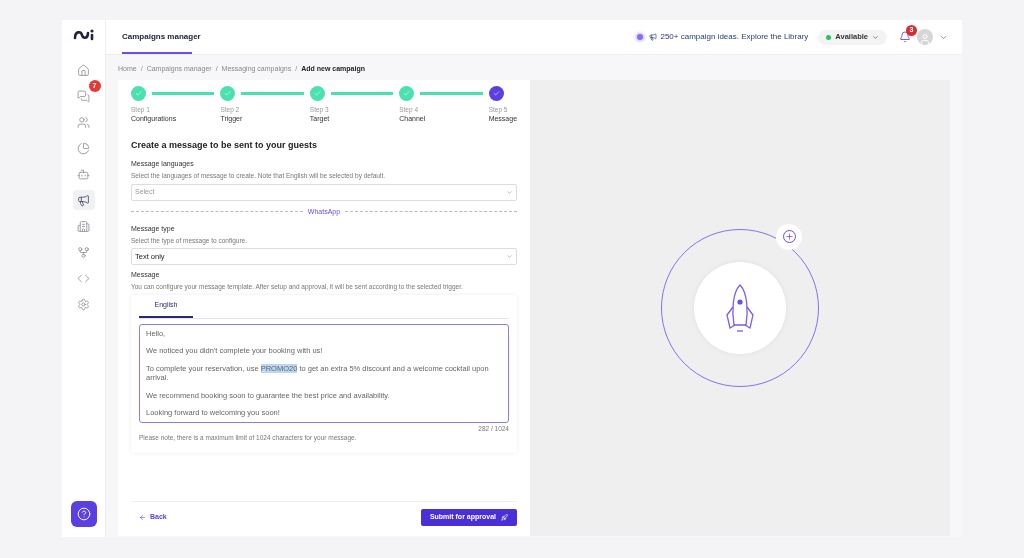 The height and width of the screenshot is (558, 1024). I want to click on add-button, so click(789, 236).